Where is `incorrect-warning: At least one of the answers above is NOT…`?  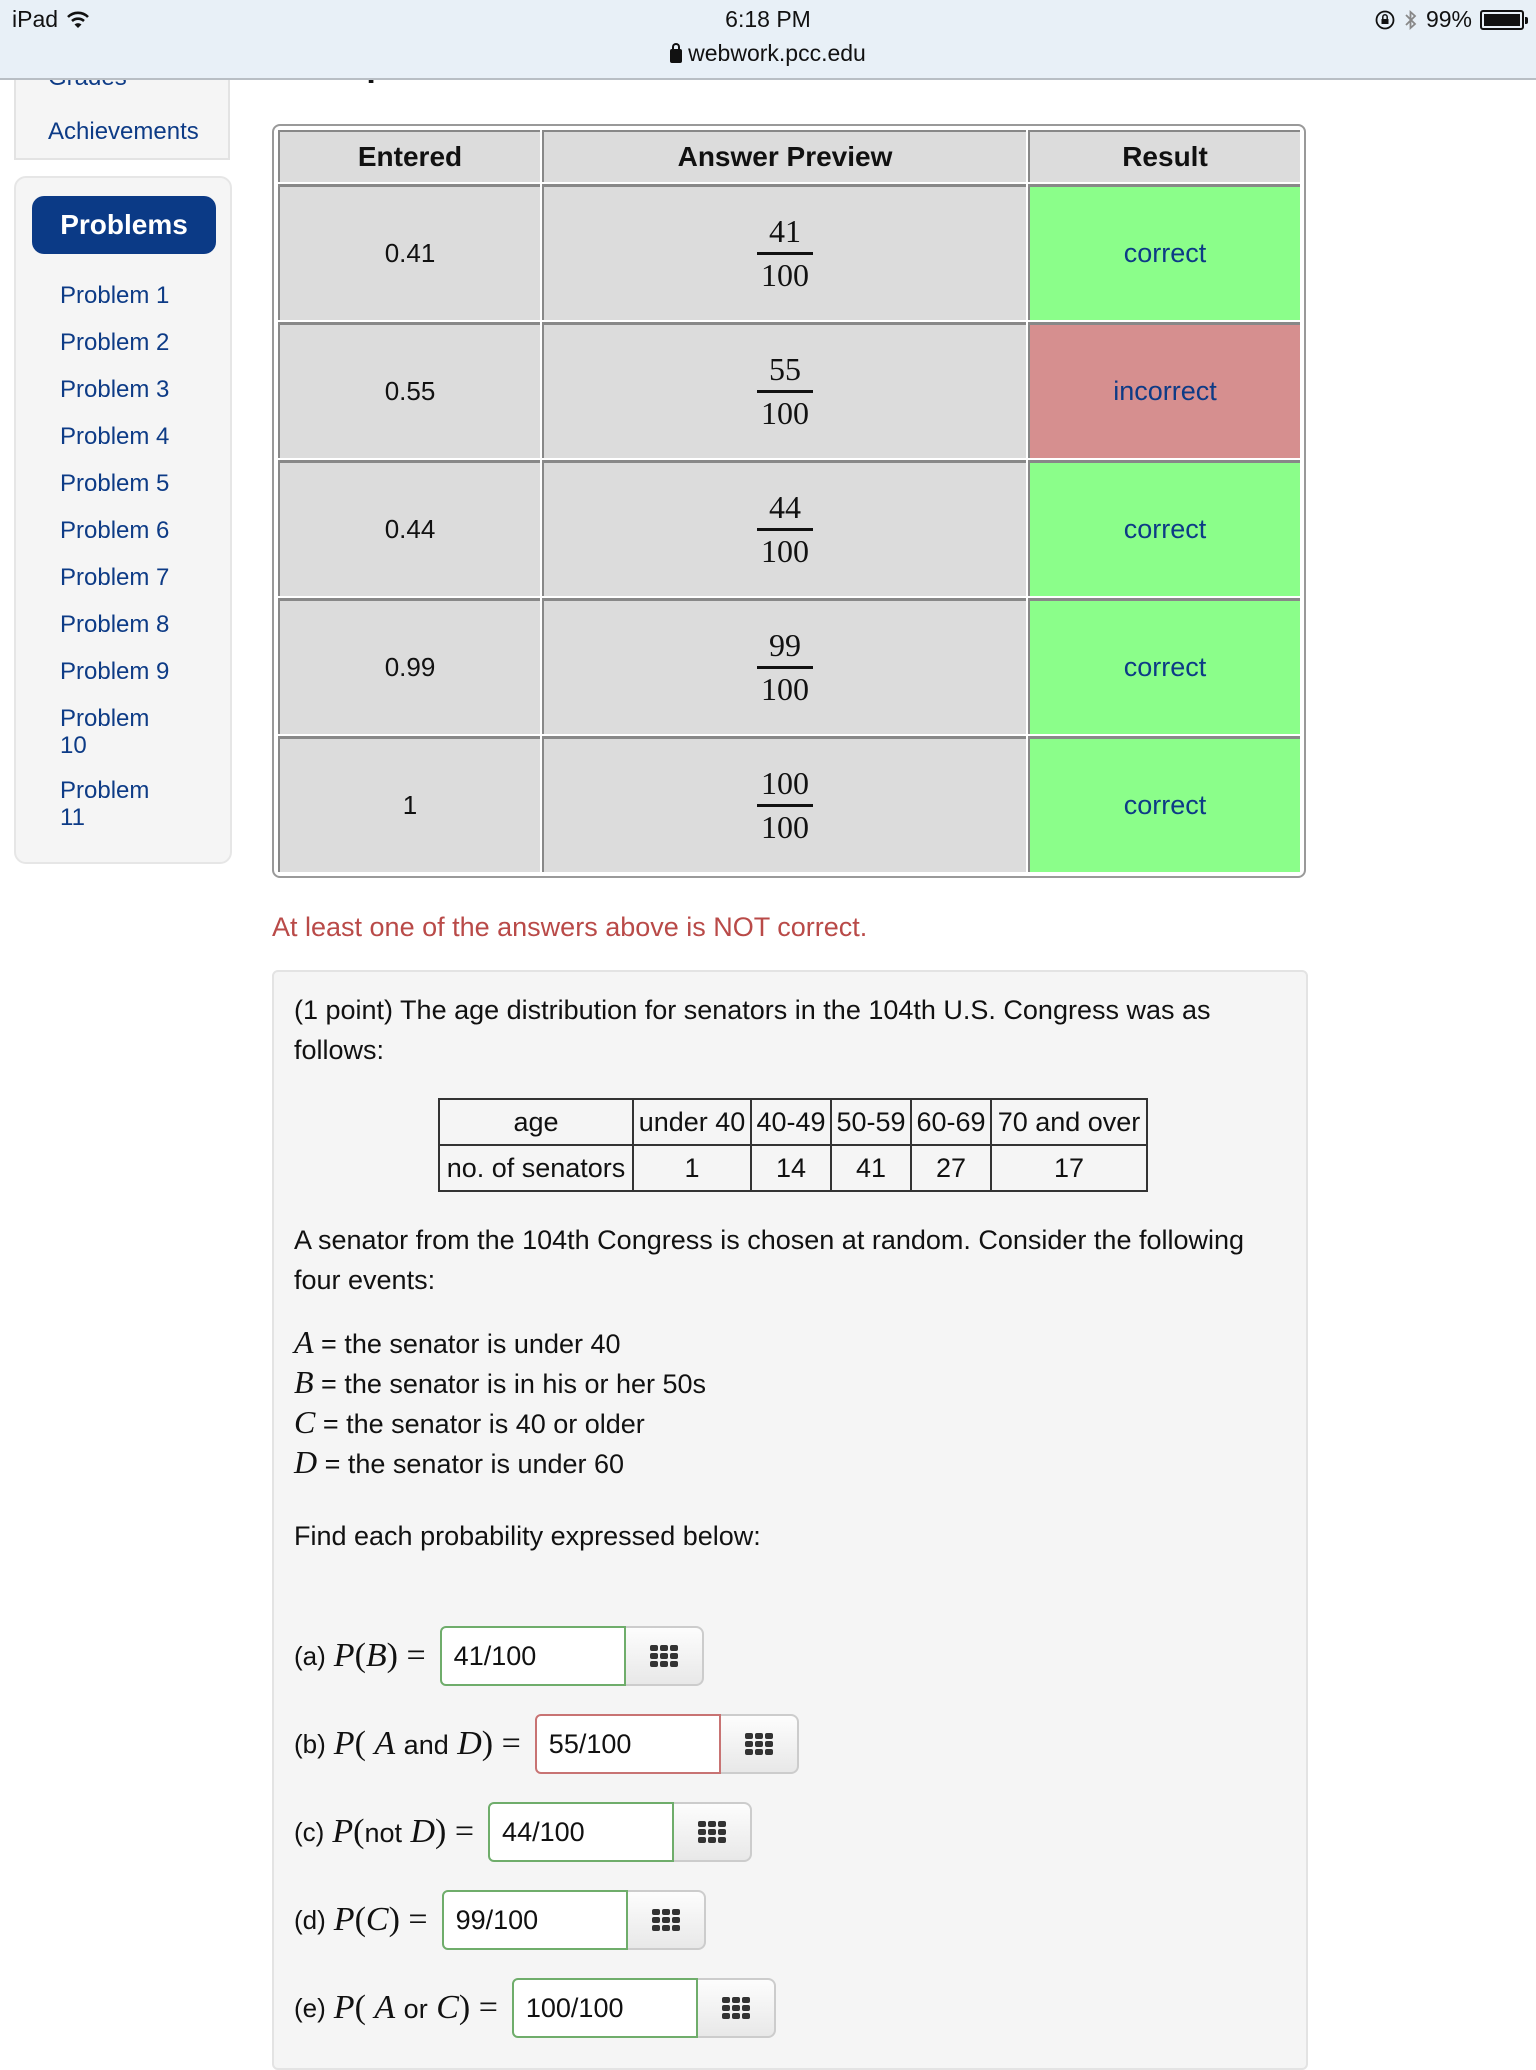 incorrect-warning: At least one of the answers above is NOT… is located at coordinates (570, 927).